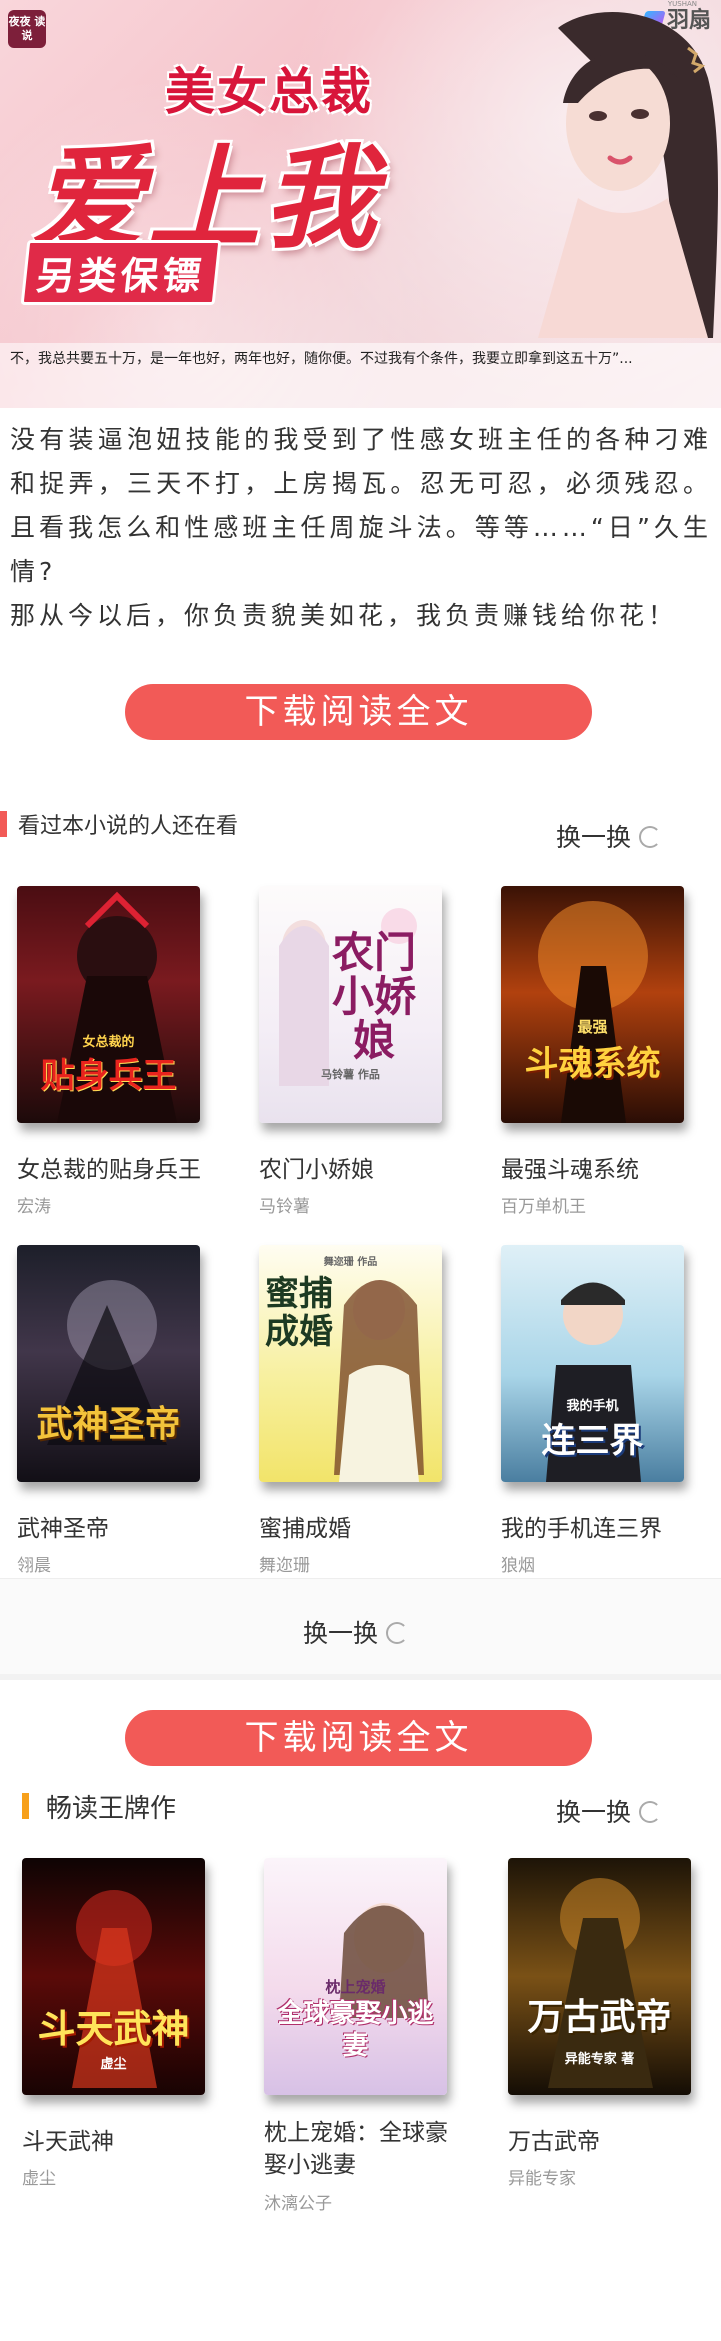  Describe the element at coordinates (109, 1170) in the screenshot. I see `book-title: 女总裁的贴身兵王` at that location.